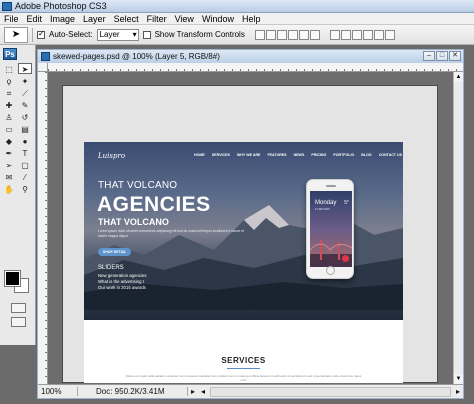 The height and width of the screenshot is (404, 474). Describe the element at coordinates (126, 19) in the screenshot. I see `menu-select: Select` at that location.